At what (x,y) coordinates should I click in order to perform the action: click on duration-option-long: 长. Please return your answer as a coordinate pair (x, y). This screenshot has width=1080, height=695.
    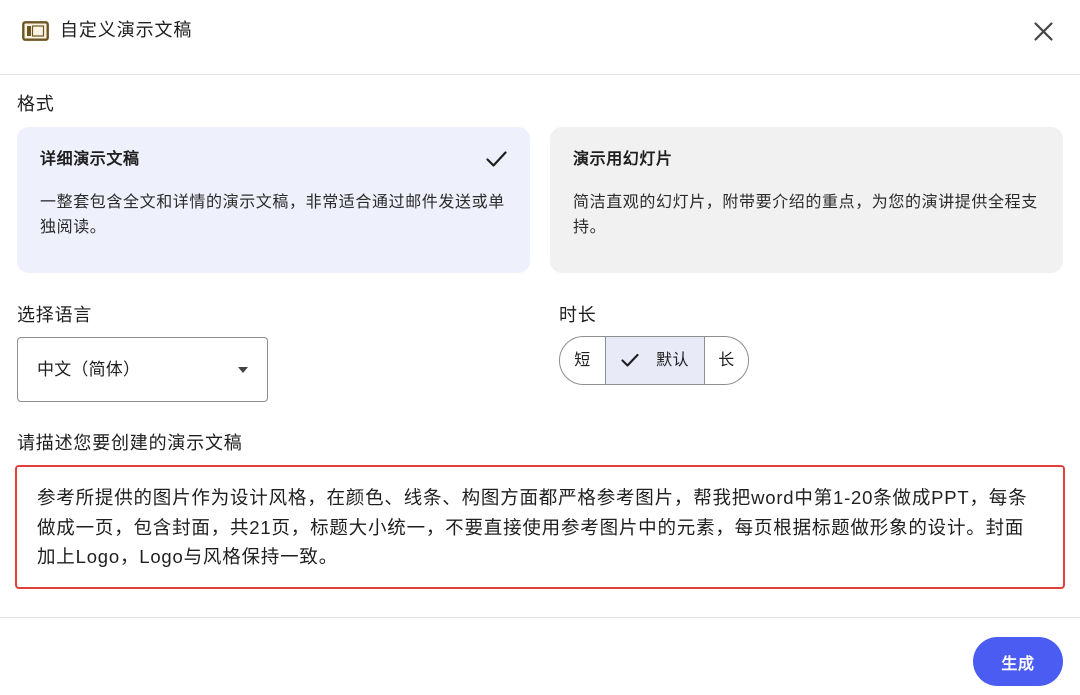
    Looking at the image, I should click on (726, 360).